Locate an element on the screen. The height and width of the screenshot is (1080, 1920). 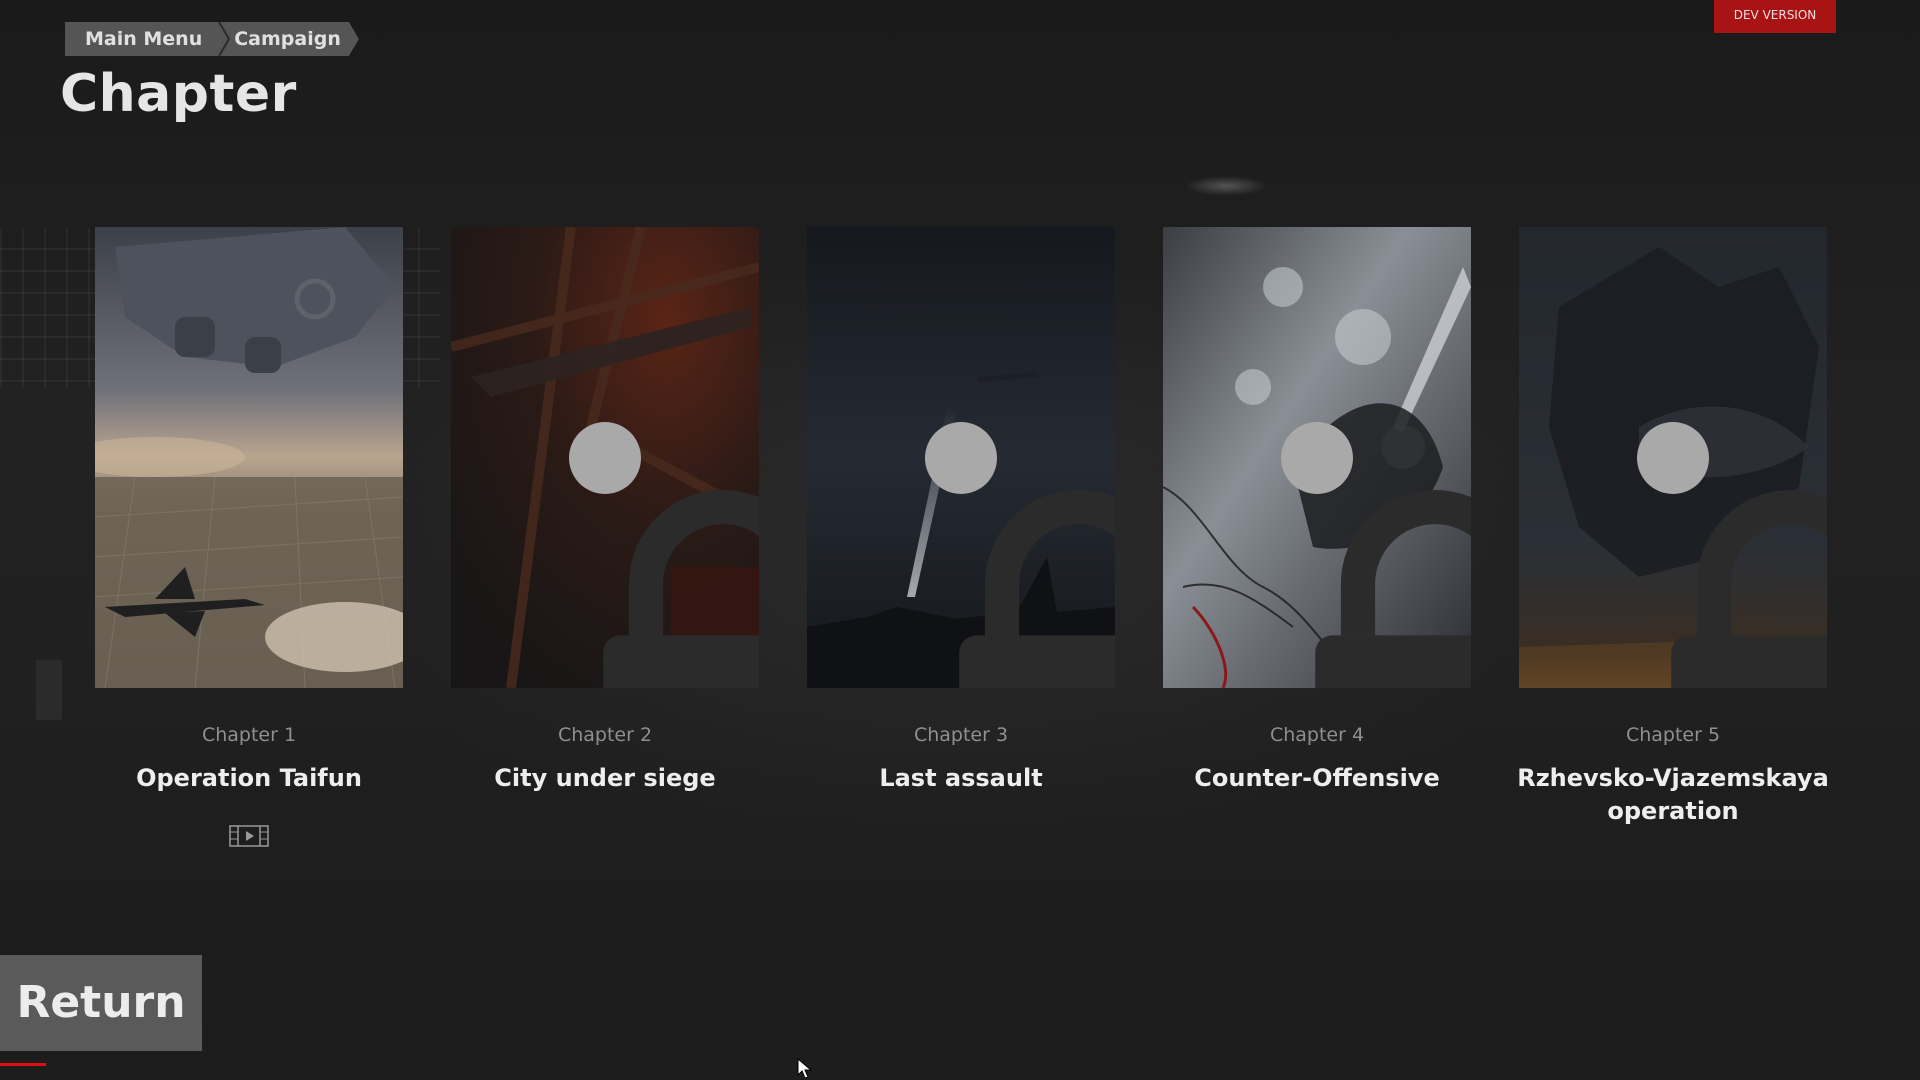
chapter-2-artwork is located at coordinates (605, 457).